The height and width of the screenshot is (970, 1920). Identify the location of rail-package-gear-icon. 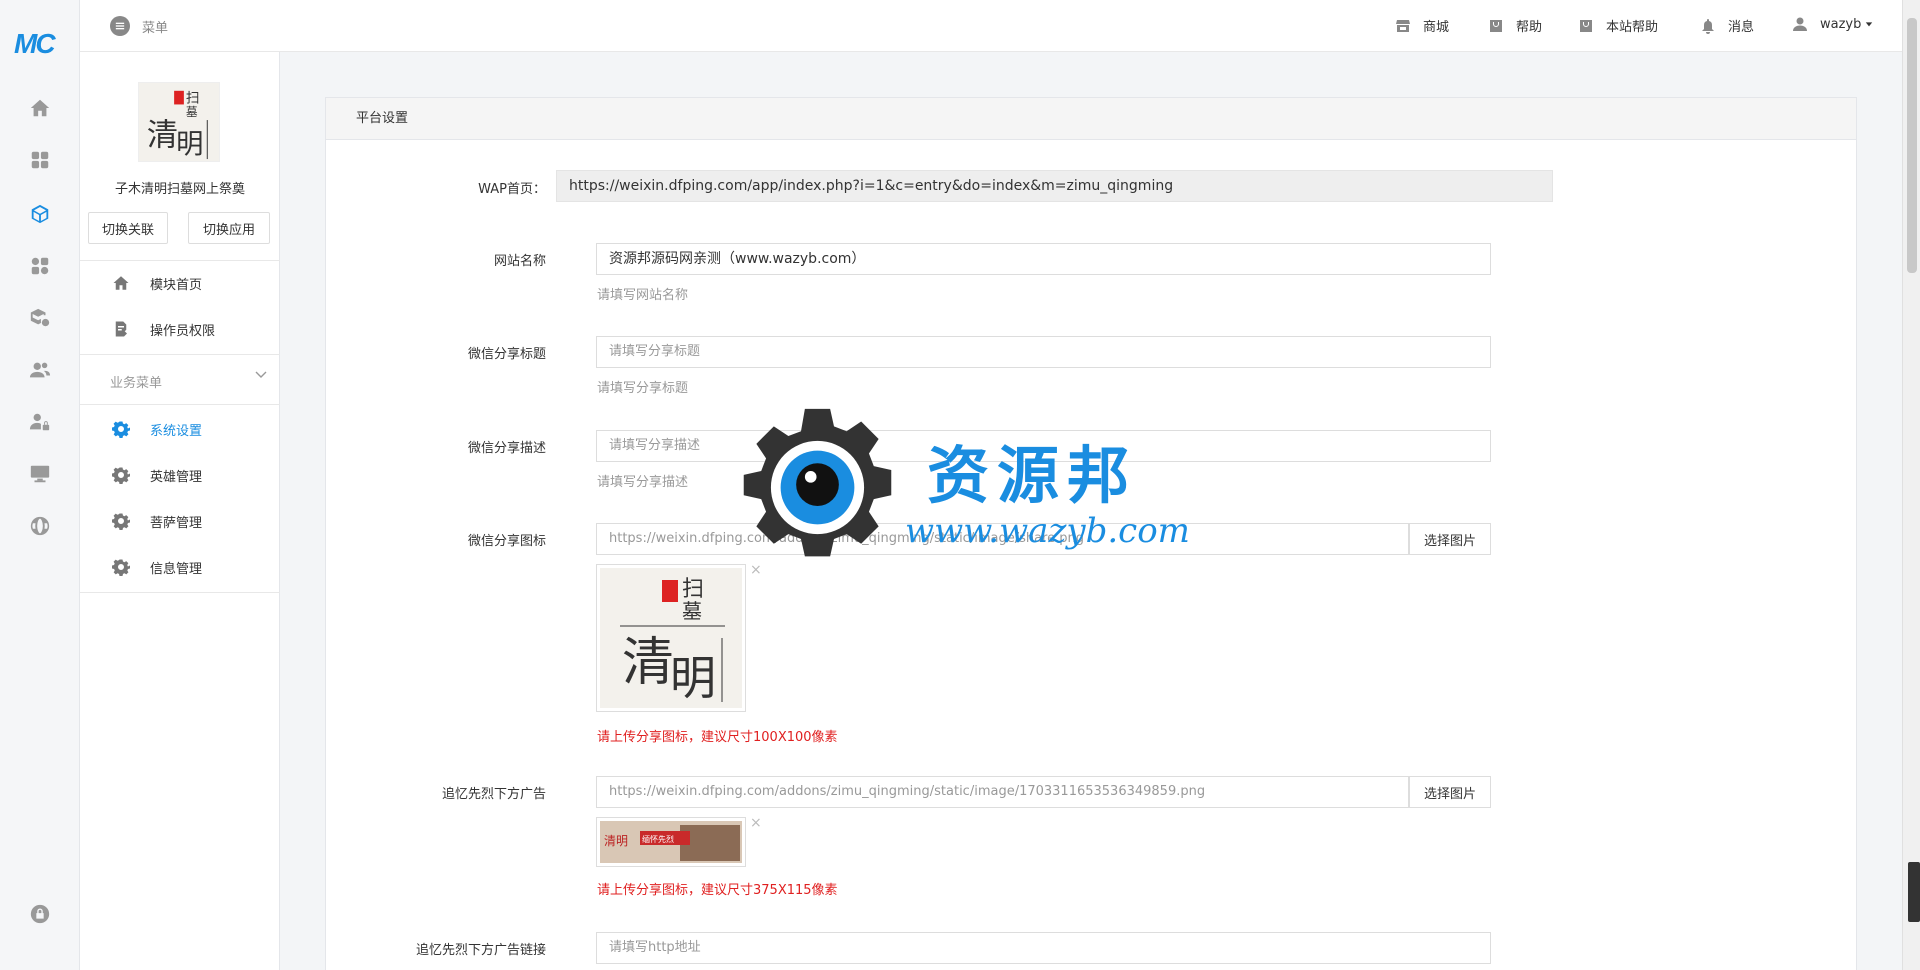
(40, 318).